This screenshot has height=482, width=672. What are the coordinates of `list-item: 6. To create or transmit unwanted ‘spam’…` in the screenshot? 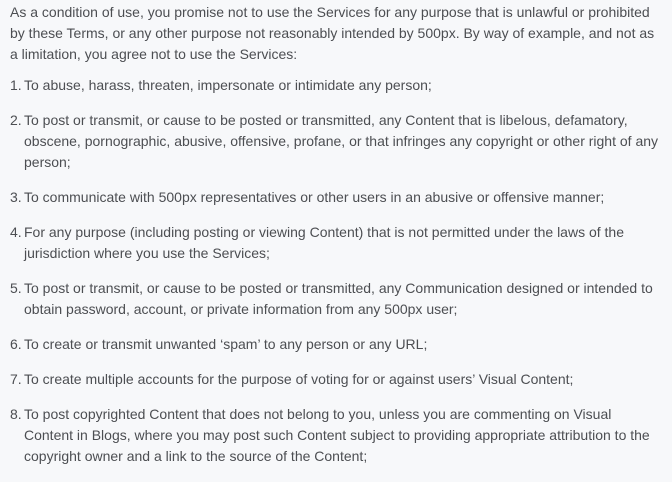 It's located at (336, 344).